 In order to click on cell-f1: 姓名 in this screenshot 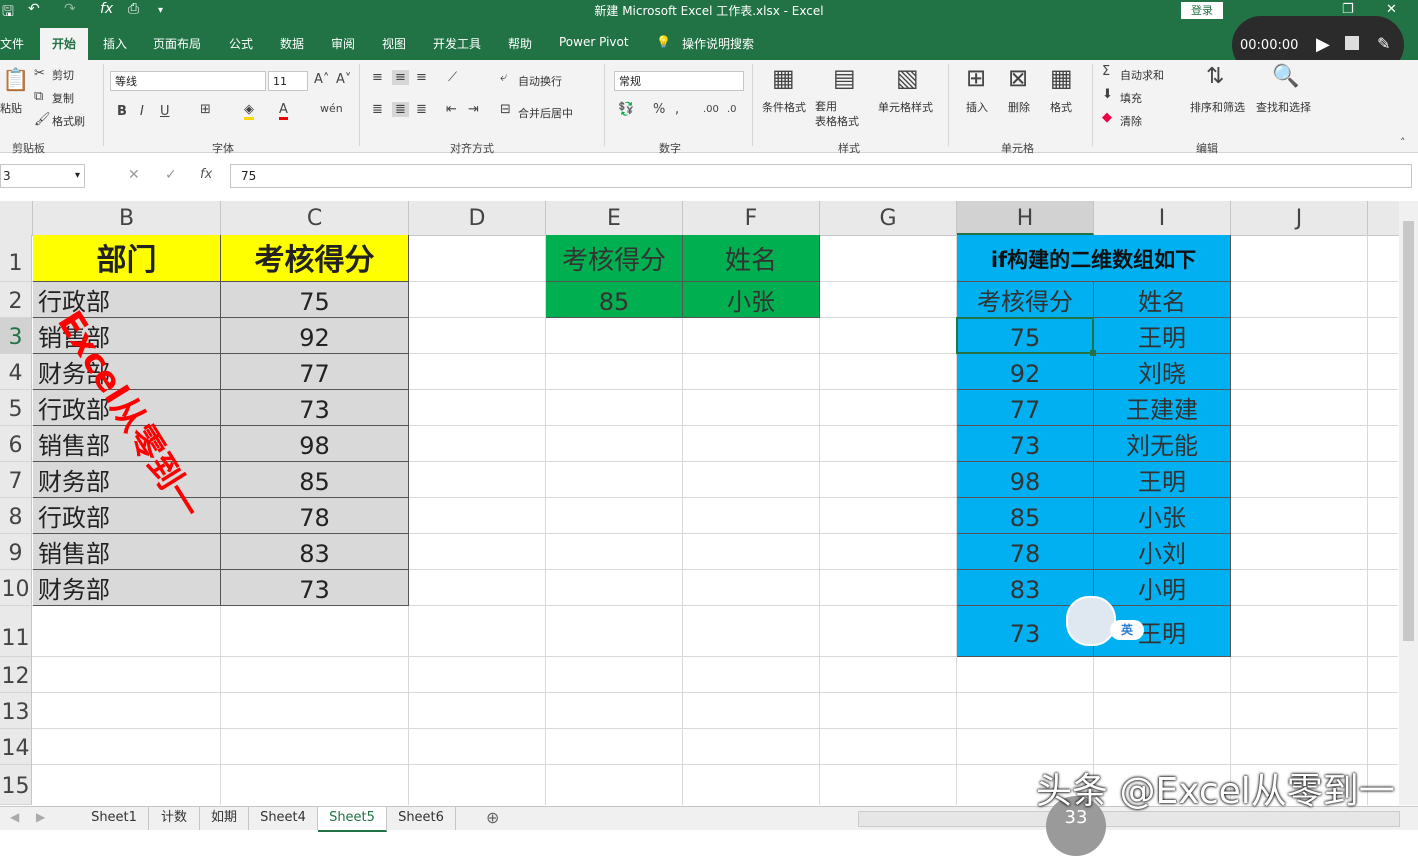, I will do `click(751, 258)`.